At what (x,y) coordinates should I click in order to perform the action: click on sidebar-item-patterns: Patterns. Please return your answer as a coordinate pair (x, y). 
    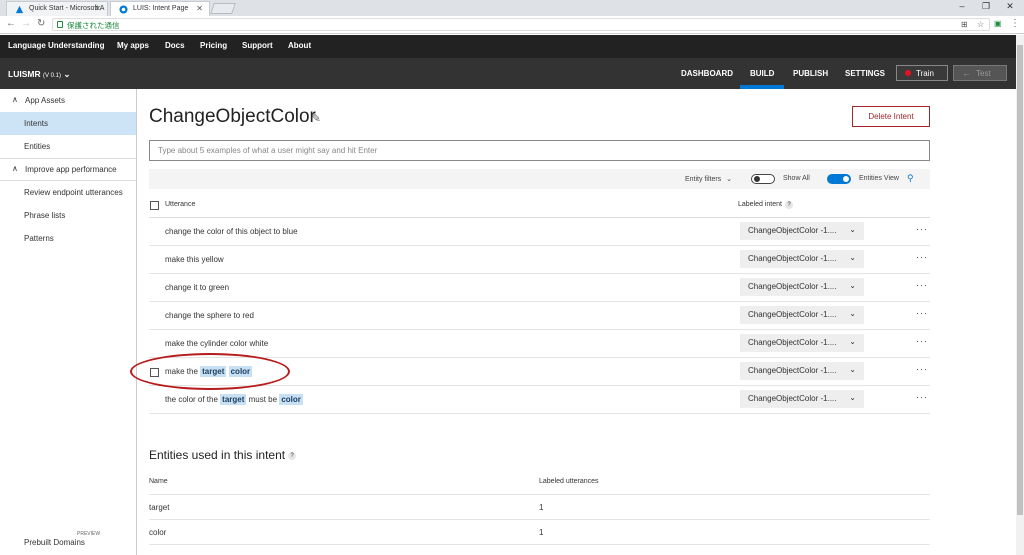
    Looking at the image, I should click on (68, 238).